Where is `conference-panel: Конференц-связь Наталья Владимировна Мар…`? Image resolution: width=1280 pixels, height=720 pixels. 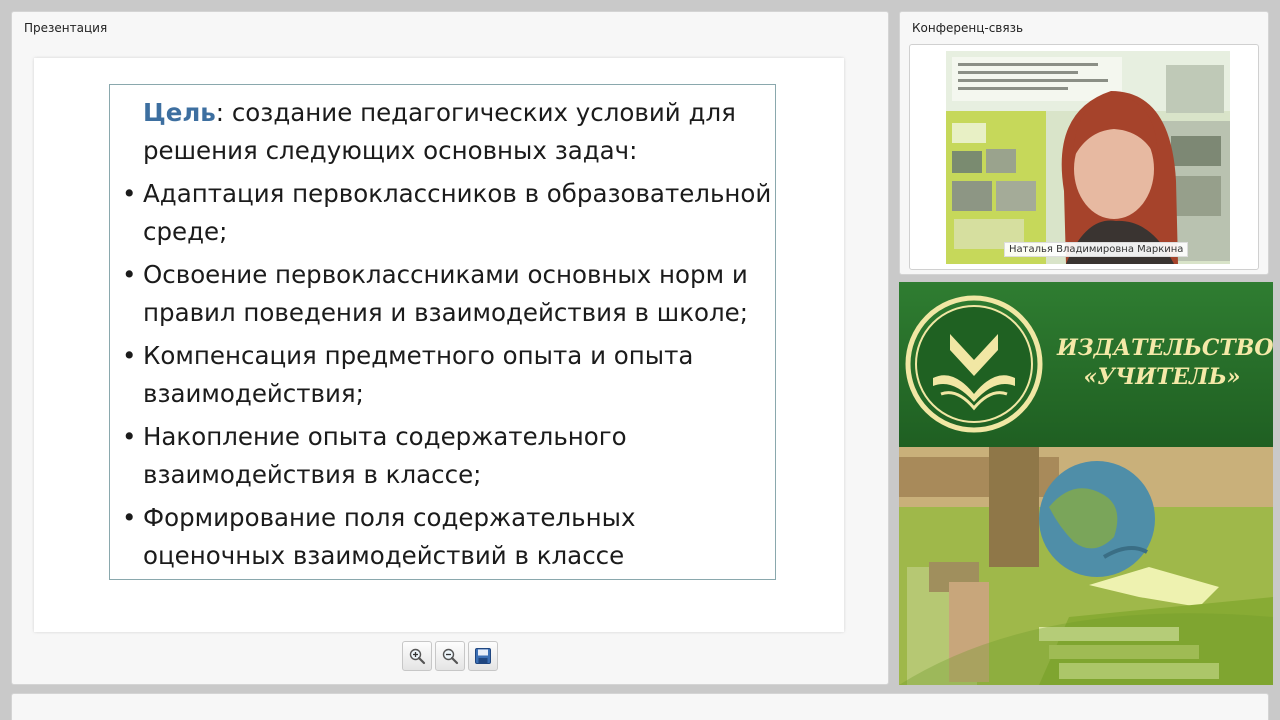 conference-panel: Конференц-связь Наталья Владимировна Мар… is located at coordinates (1084, 143).